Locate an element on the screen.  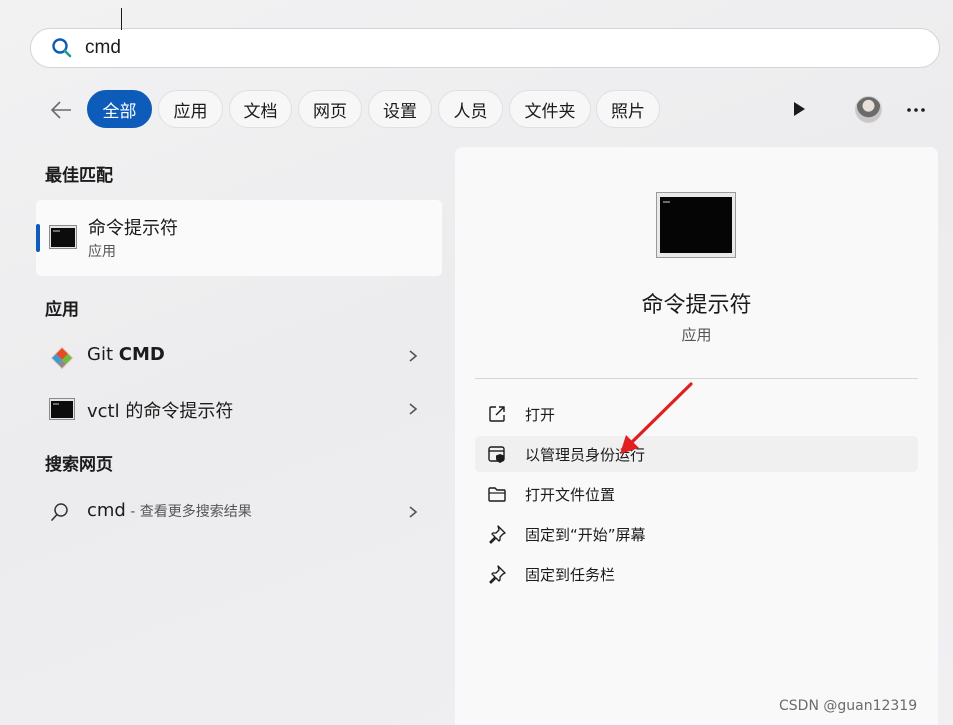
tab-all: 全部 is located at coordinates (119, 109).